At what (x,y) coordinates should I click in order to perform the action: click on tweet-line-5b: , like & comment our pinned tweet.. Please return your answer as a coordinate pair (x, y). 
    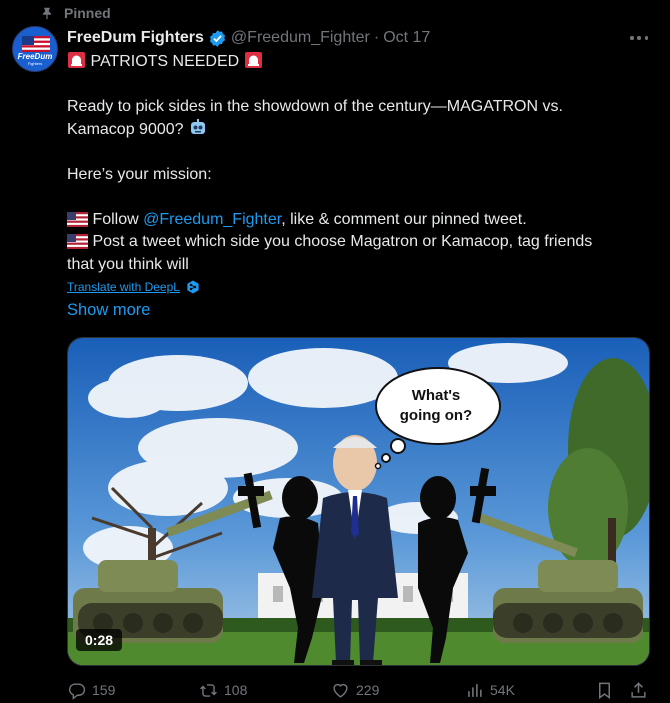
    Looking at the image, I should click on (404, 219).